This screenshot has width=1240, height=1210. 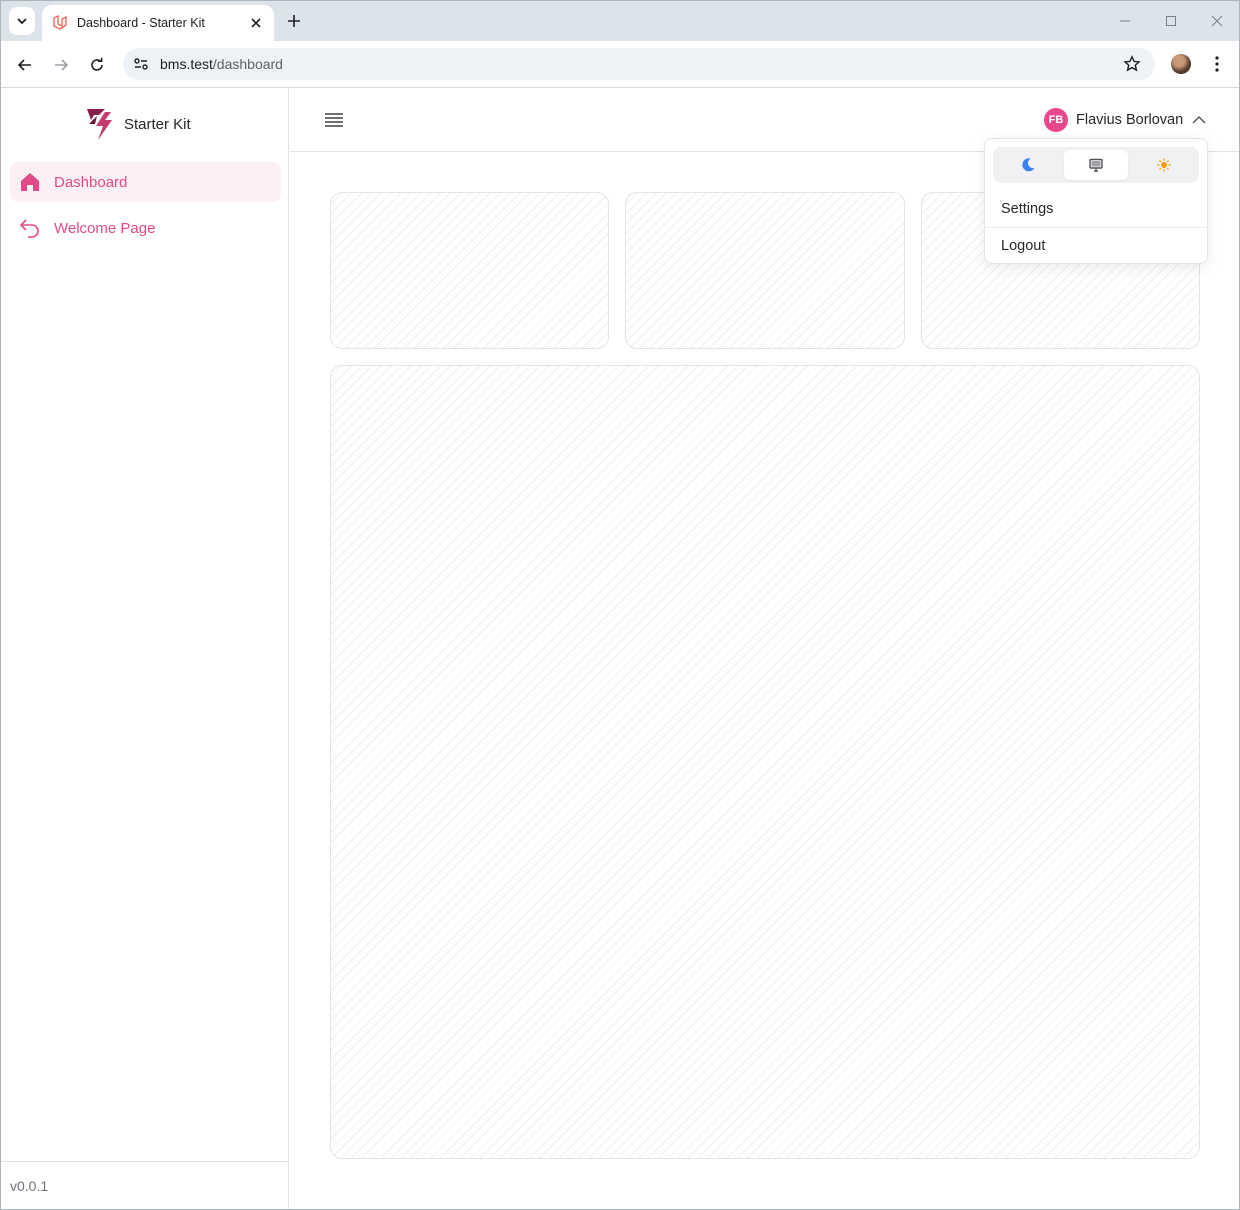 I want to click on reload-button, so click(x=97, y=65).